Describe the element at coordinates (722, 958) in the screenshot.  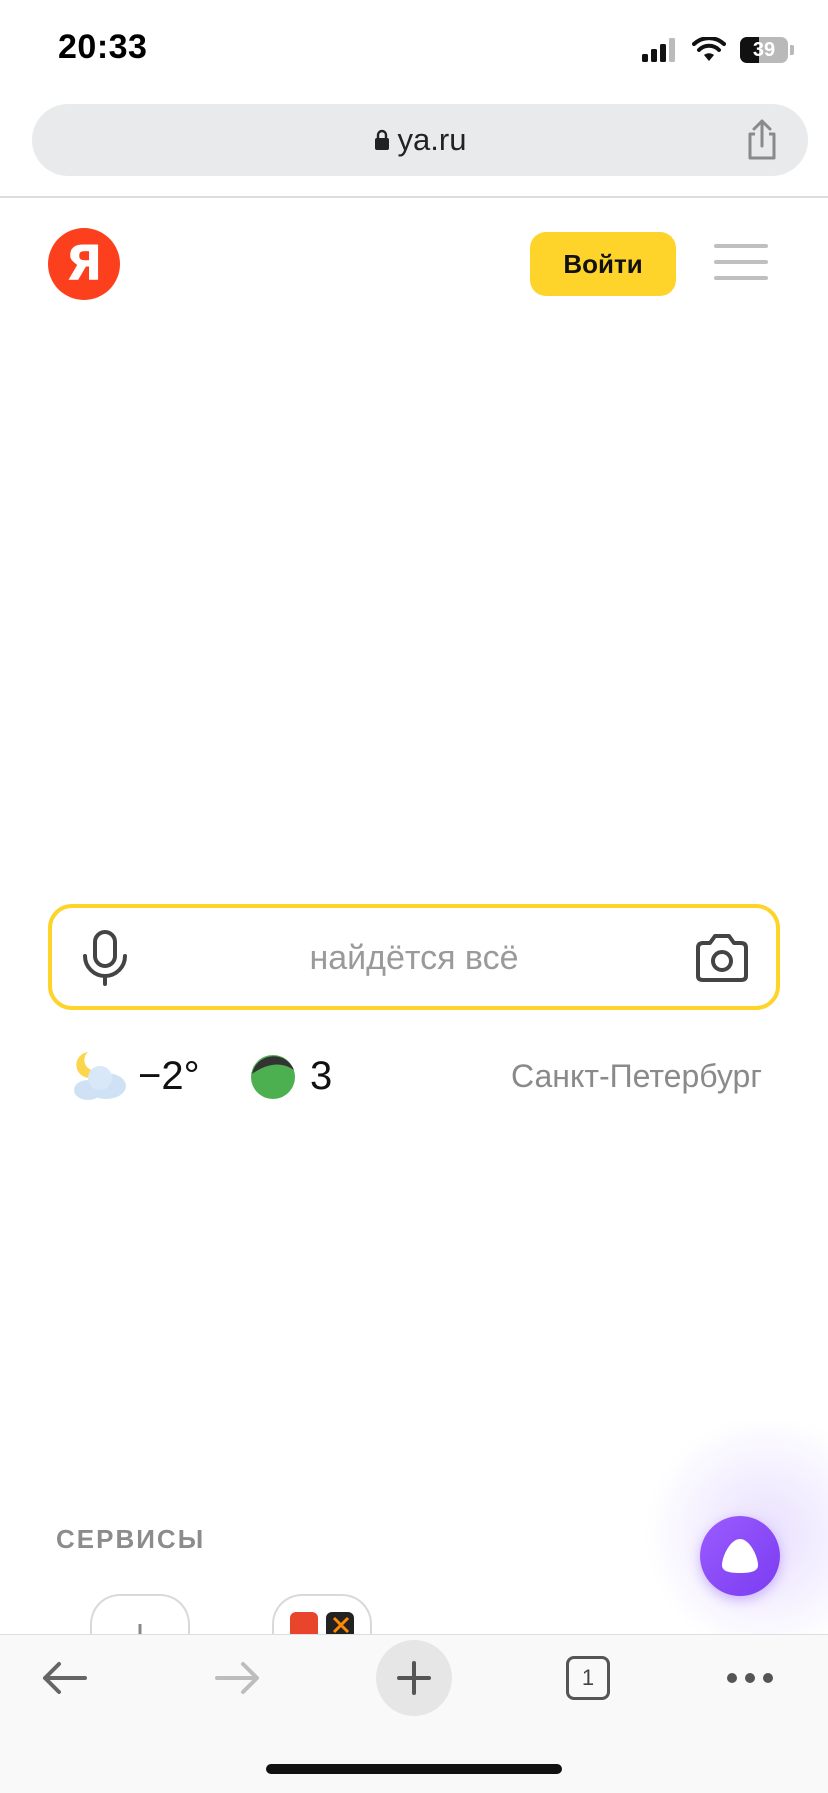
I see `camera-icon` at that location.